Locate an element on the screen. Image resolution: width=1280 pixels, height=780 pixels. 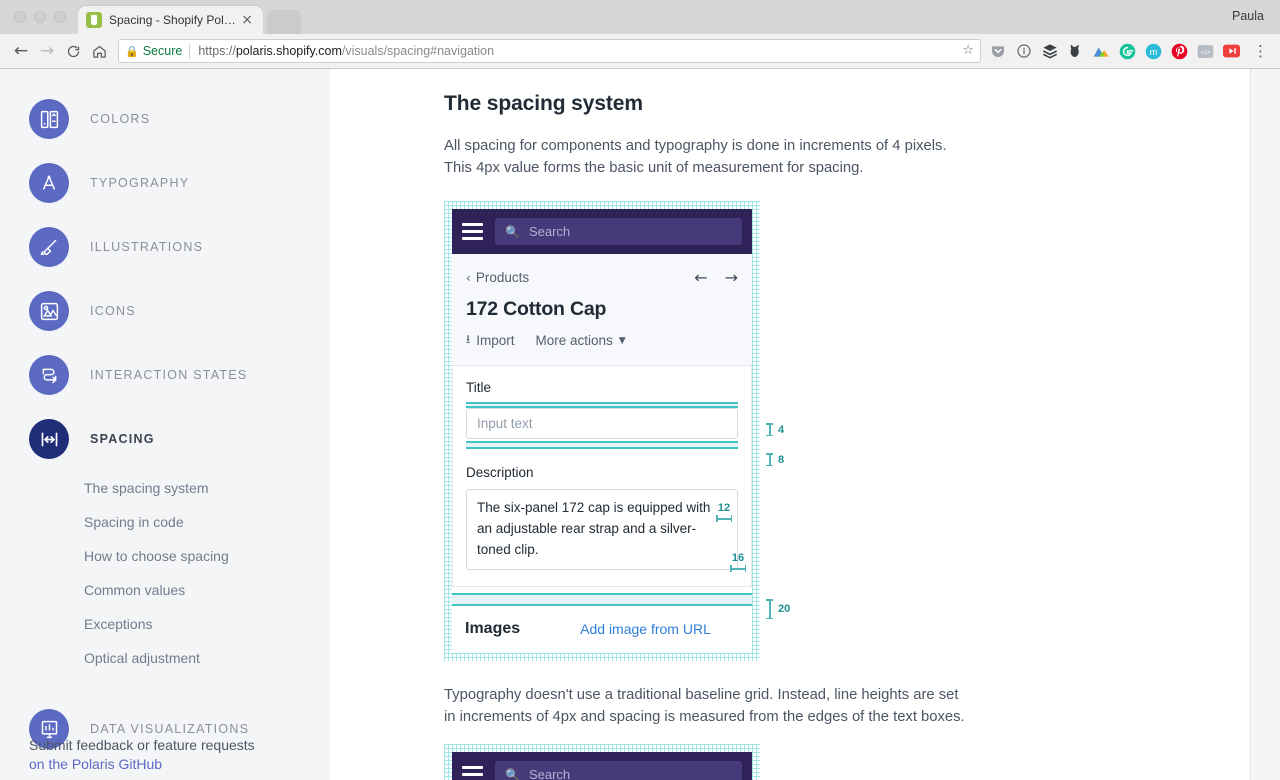
extension-toolbar: m </> ⋮ is located at coordinates (1130, 51).